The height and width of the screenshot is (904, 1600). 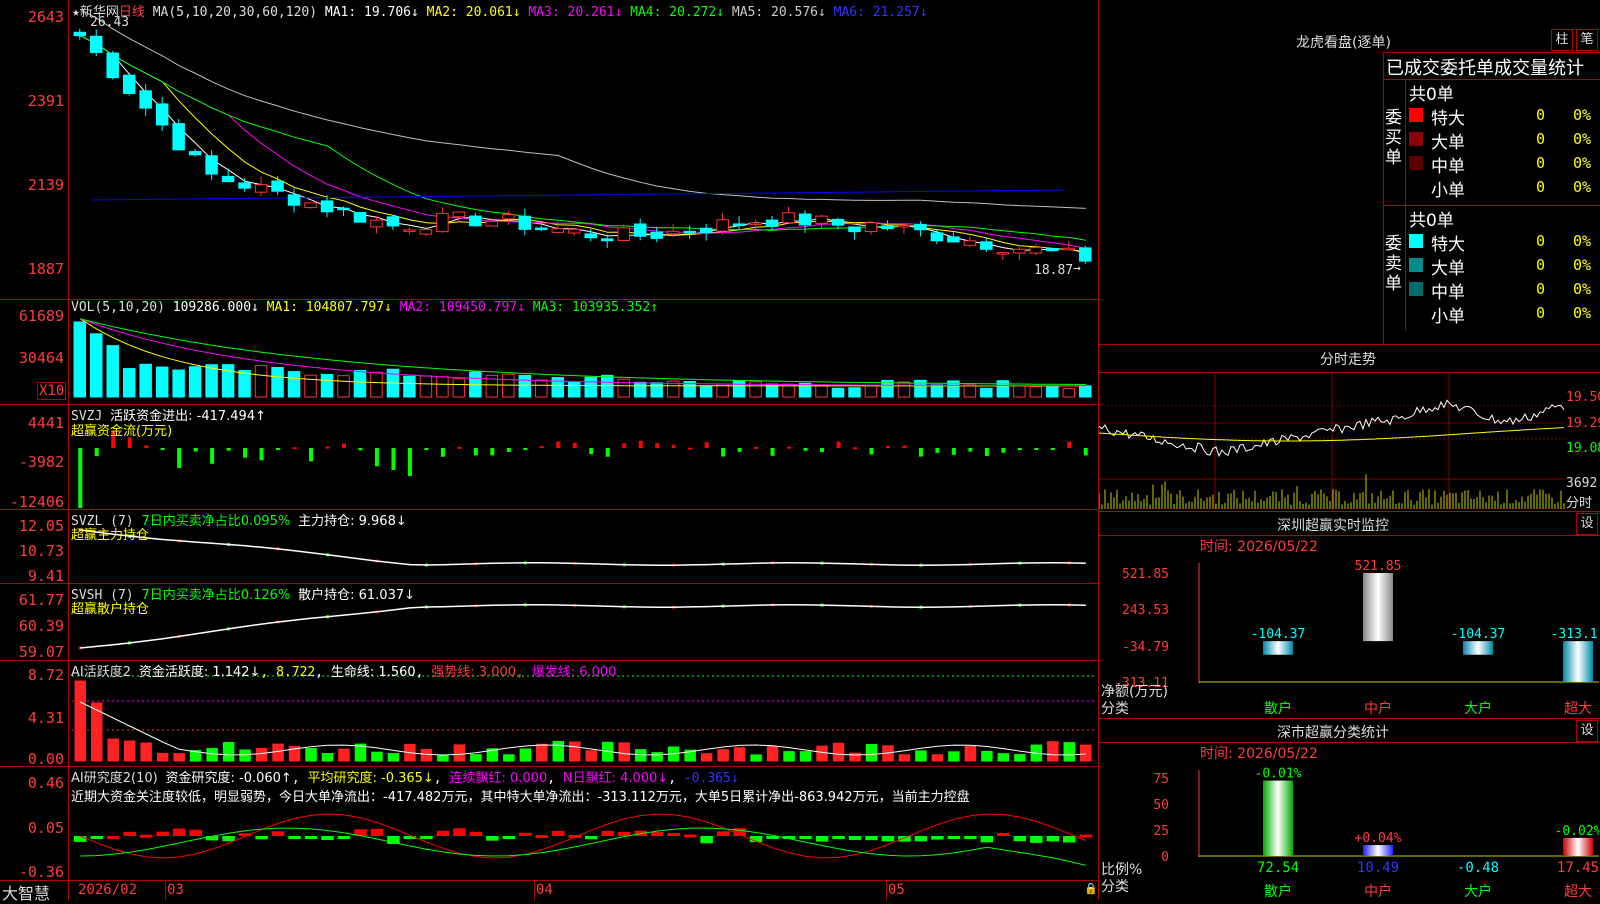 What do you see at coordinates (1587, 524) in the screenshot?
I see `monitor-settings-button: 设` at bounding box center [1587, 524].